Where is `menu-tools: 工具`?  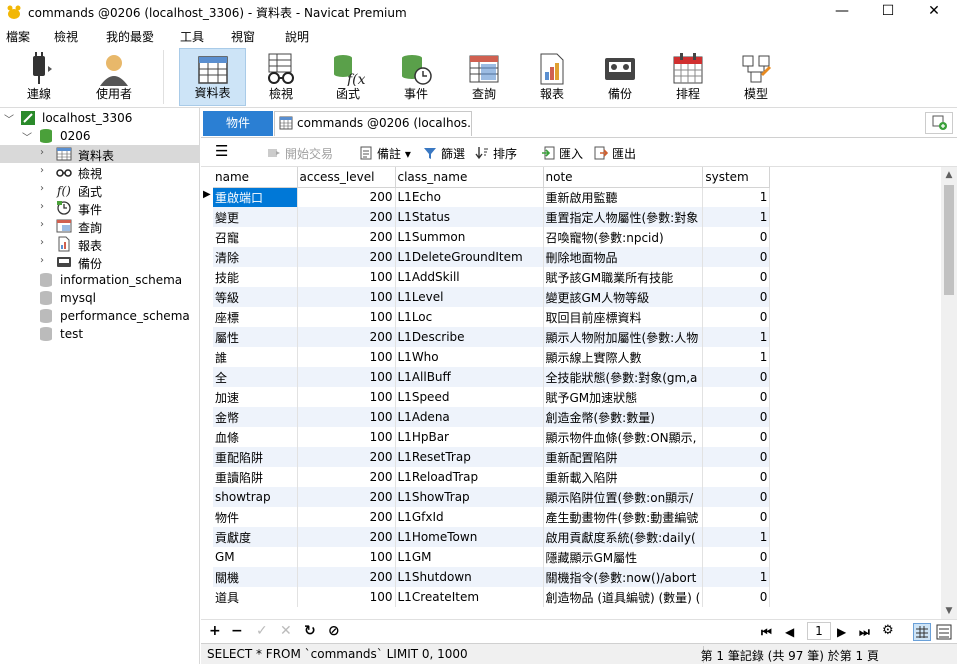 menu-tools: 工具 is located at coordinates (192, 36).